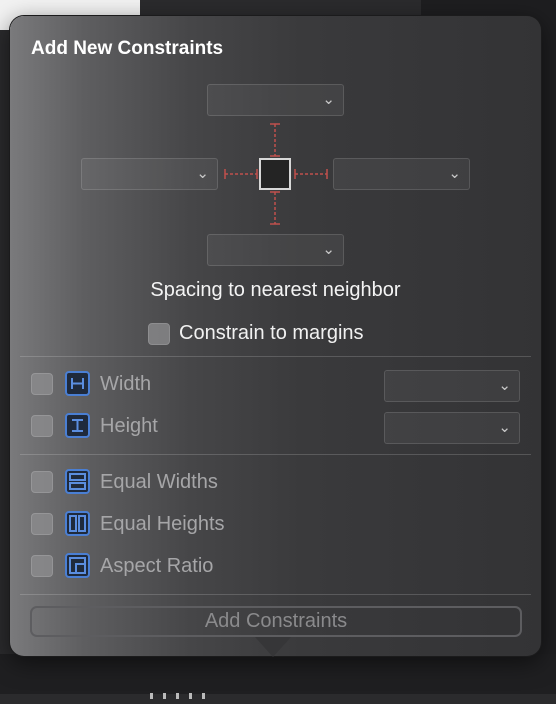 The image size is (556, 704). Describe the element at coordinates (275, 208) in the screenshot. I see `bottom-strut-icon` at that location.